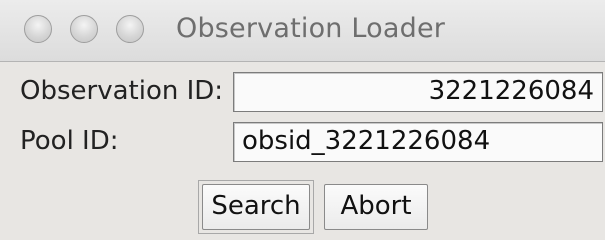 The image size is (605, 240). I want to click on pool-id-field: obsid_3221226084, so click(418, 142).